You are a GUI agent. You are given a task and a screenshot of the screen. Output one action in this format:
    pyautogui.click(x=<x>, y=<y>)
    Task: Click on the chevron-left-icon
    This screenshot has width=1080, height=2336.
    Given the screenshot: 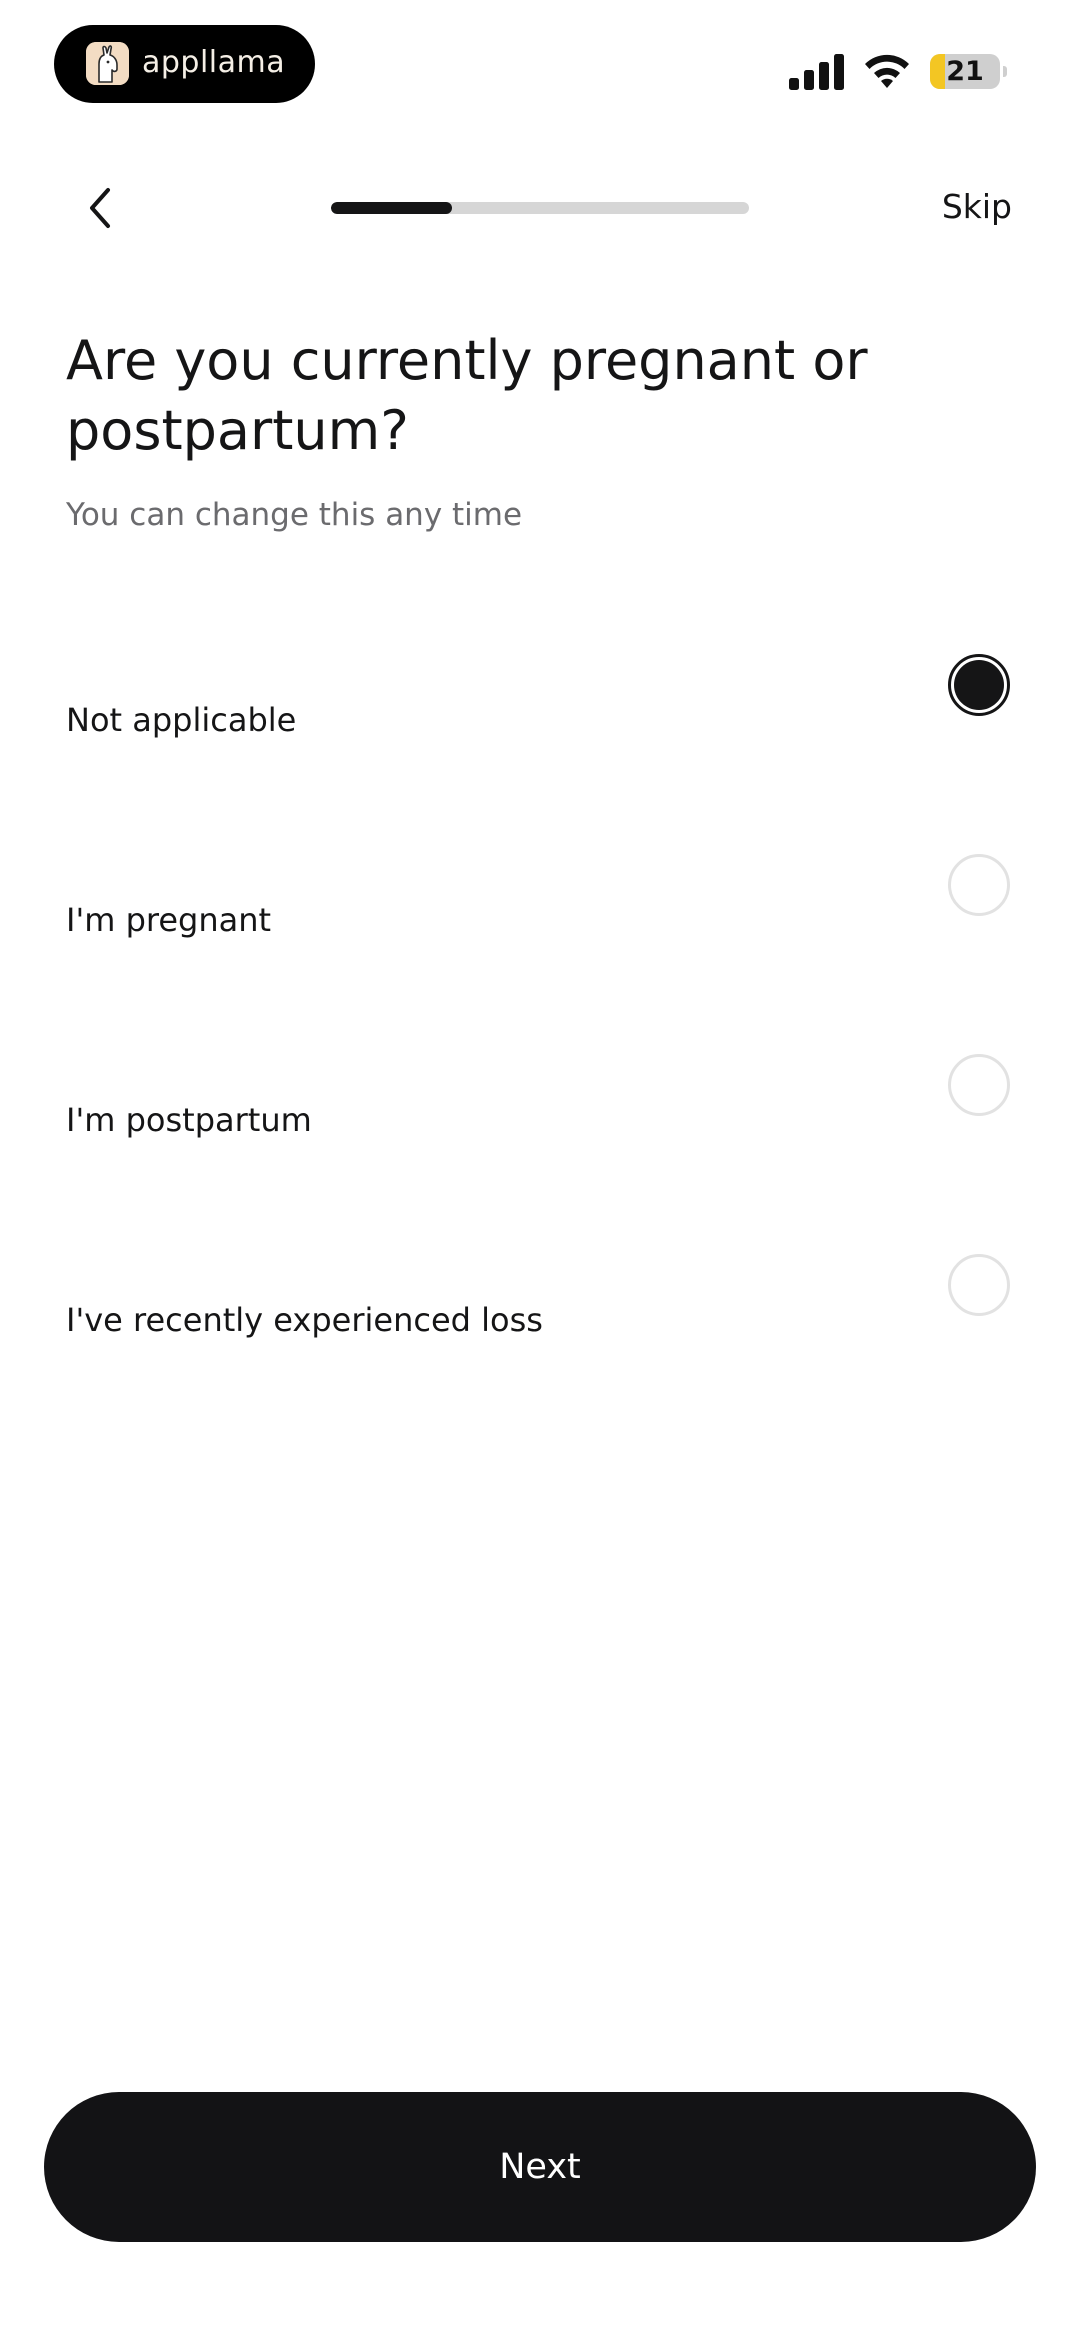 What is the action you would take?
    pyautogui.click(x=100, y=208)
    